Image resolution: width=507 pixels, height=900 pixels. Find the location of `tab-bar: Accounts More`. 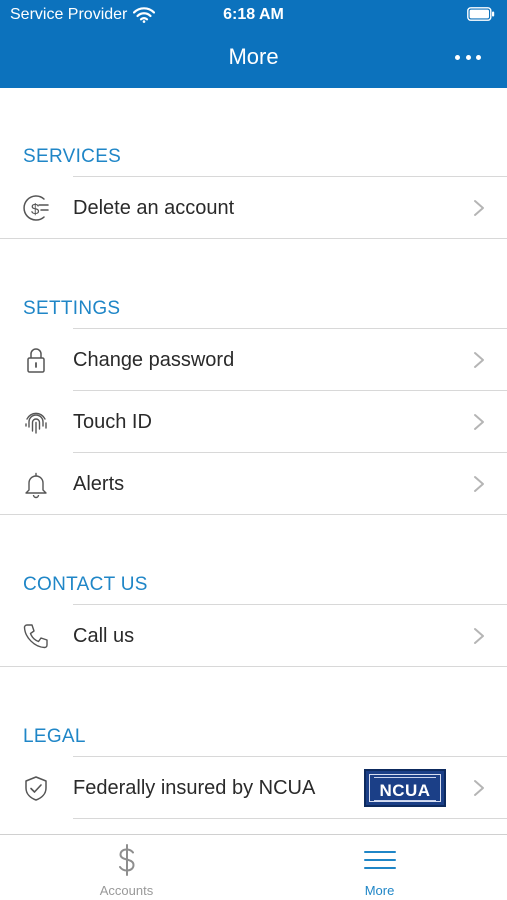

tab-bar: Accounts More is located at coordinates (253, 867).